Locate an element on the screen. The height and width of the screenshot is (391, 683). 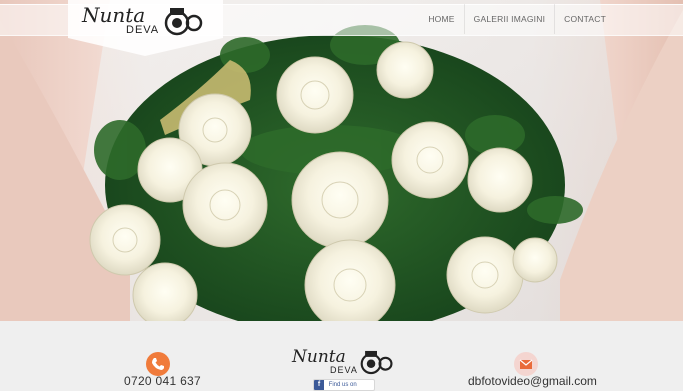
facebook-label: Find us on is located at coordinates (342, 385).